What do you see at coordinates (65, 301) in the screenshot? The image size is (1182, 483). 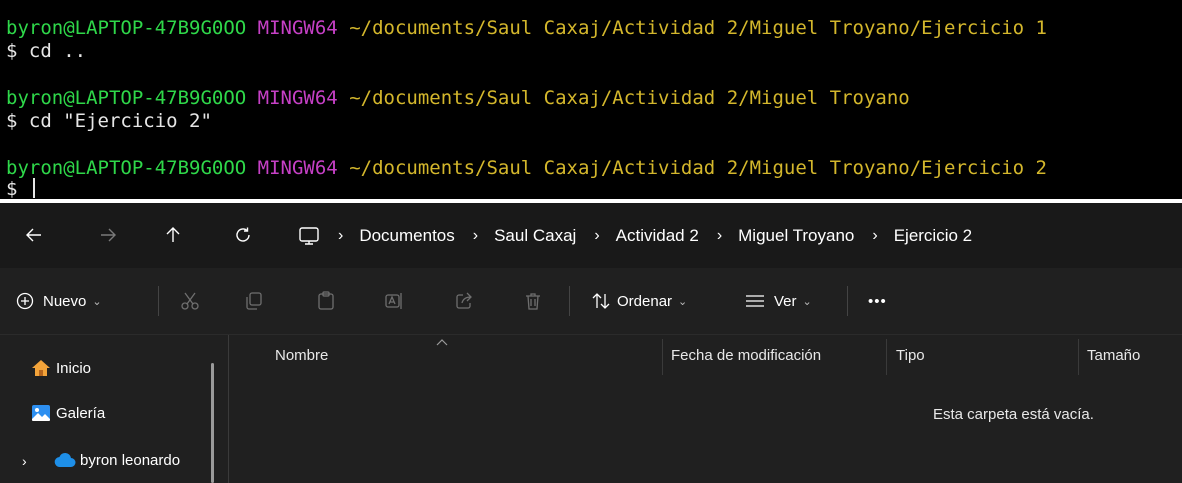 I see `new-button-label: Nuevo` at bounding box center [65, 301].